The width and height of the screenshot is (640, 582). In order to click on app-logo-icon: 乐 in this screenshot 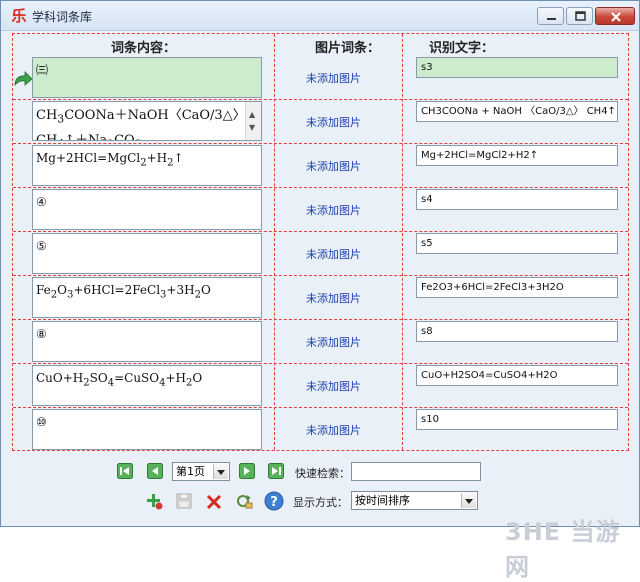, I will do `click(19, 16)`.